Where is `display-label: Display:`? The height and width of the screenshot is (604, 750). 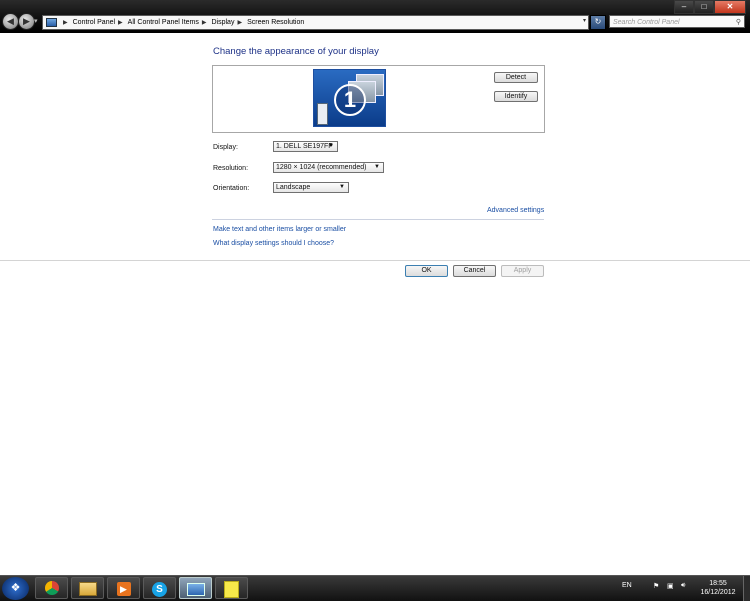
display-label: Display: is located at coordinates (225, 147).